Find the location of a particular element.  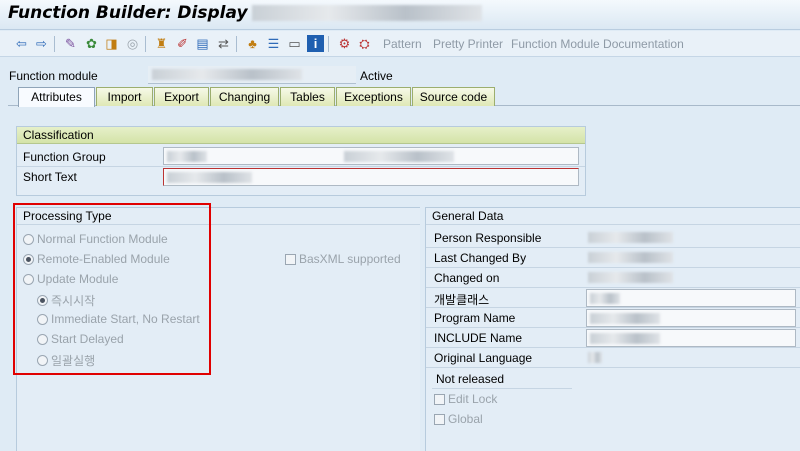

dev-class-field is located at coordinates (691, 298).